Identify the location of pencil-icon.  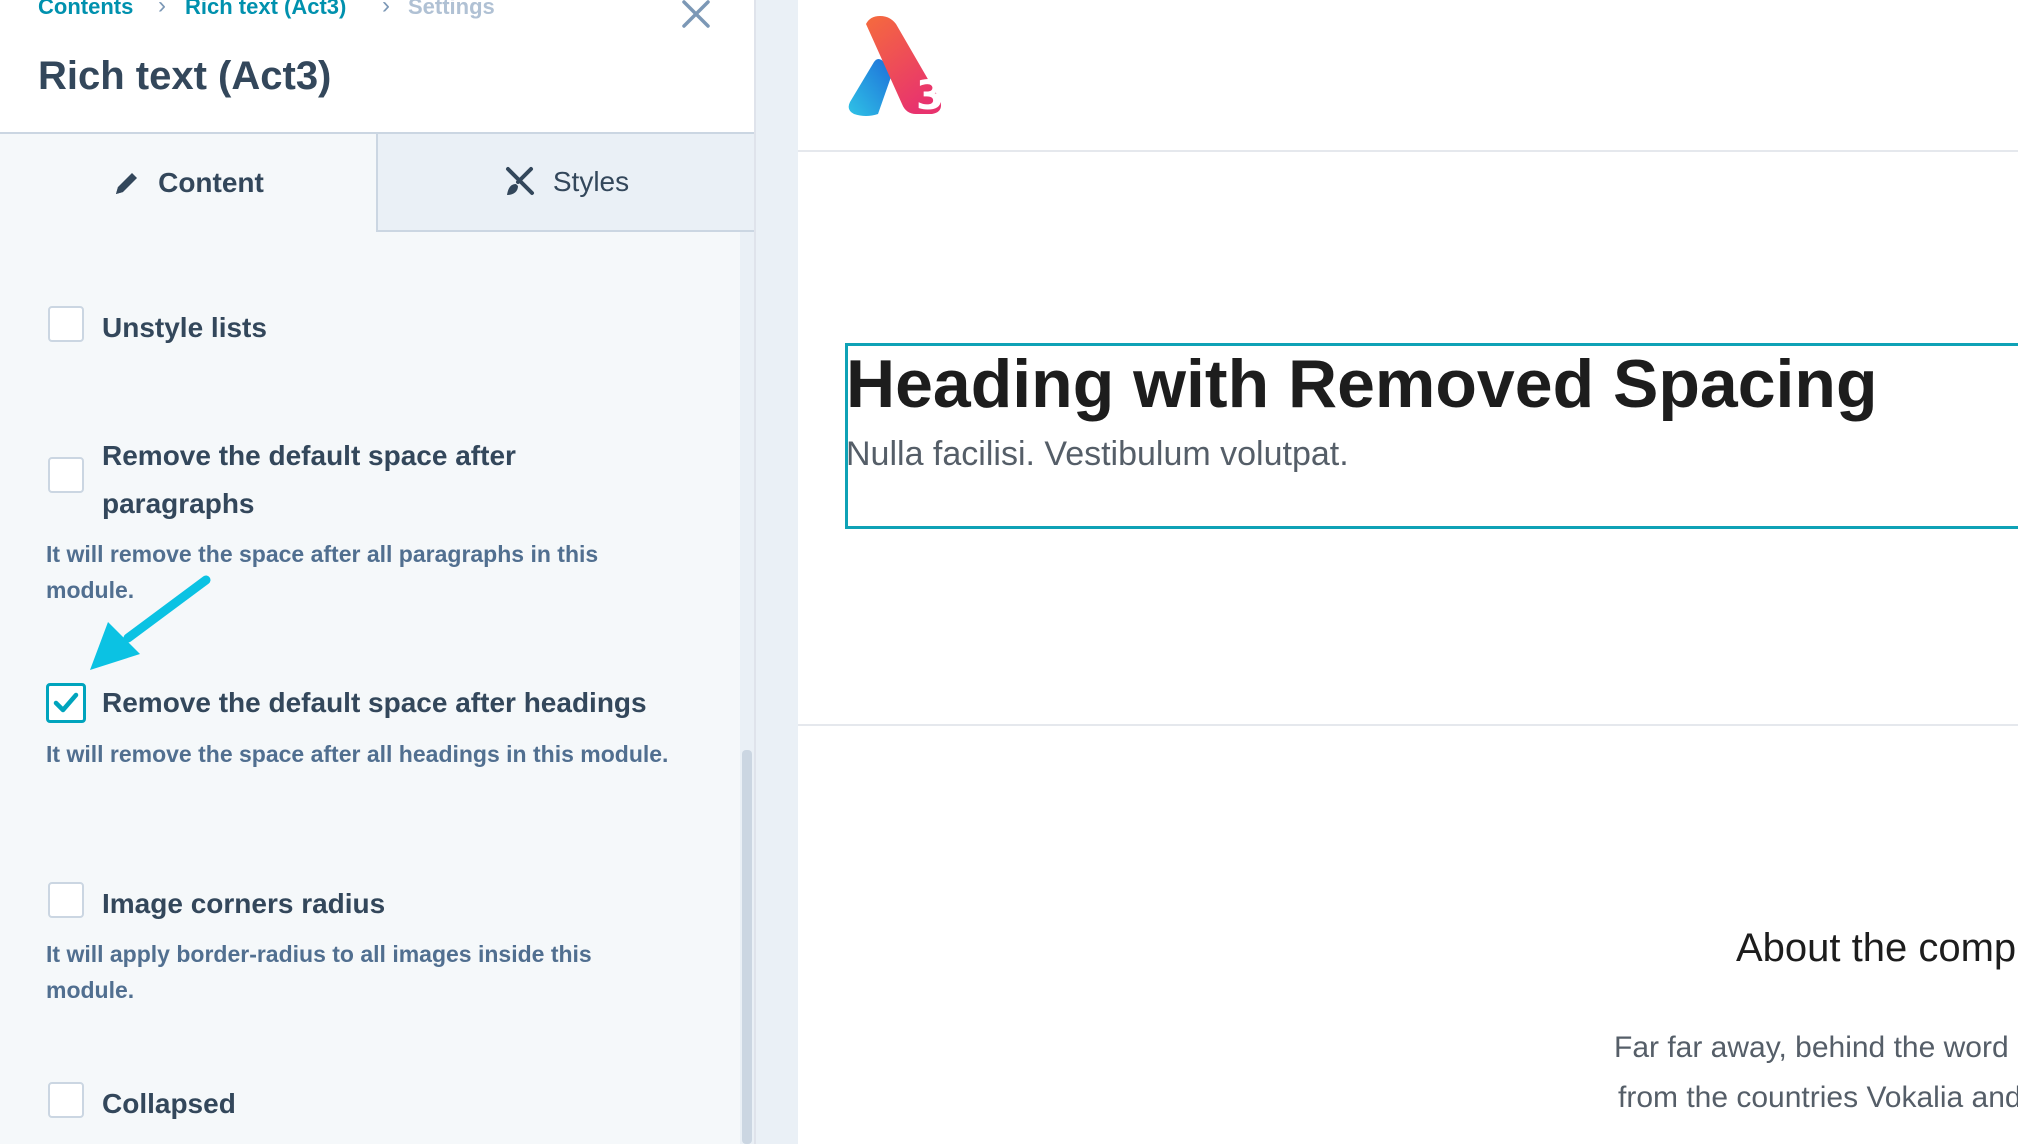
(127, 183).